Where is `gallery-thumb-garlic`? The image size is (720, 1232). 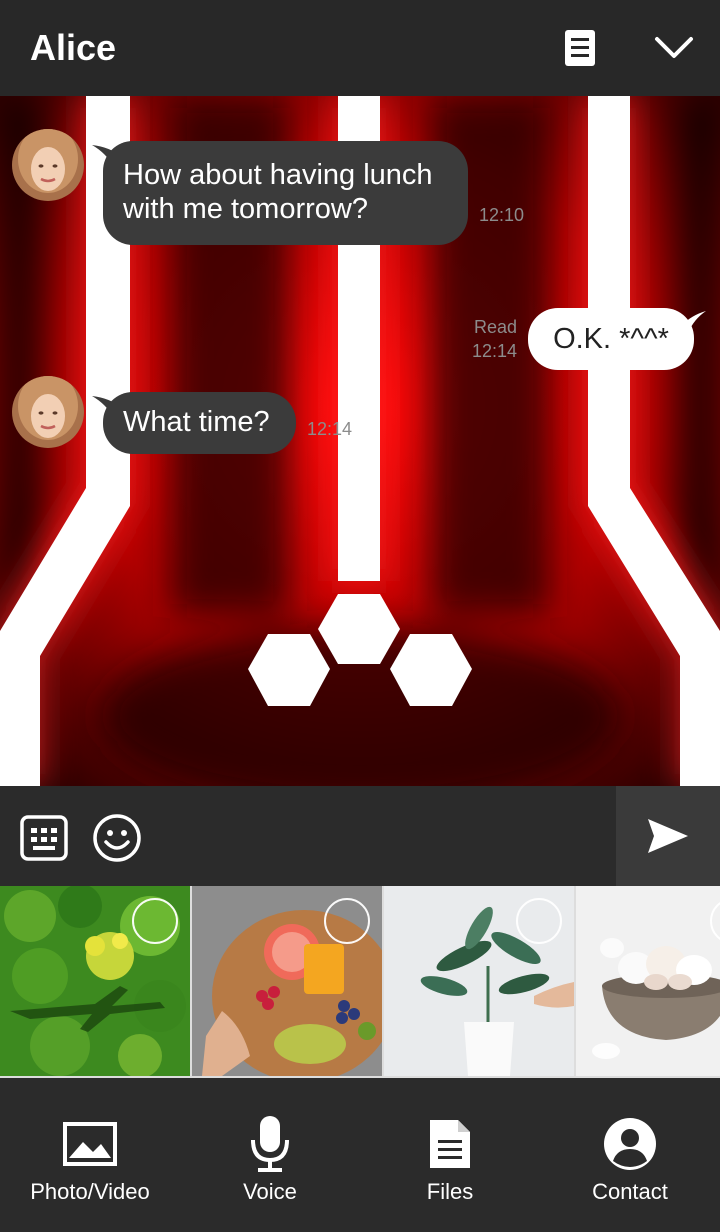 gallery-thumb-garlic is located at coordinates (648, 981).